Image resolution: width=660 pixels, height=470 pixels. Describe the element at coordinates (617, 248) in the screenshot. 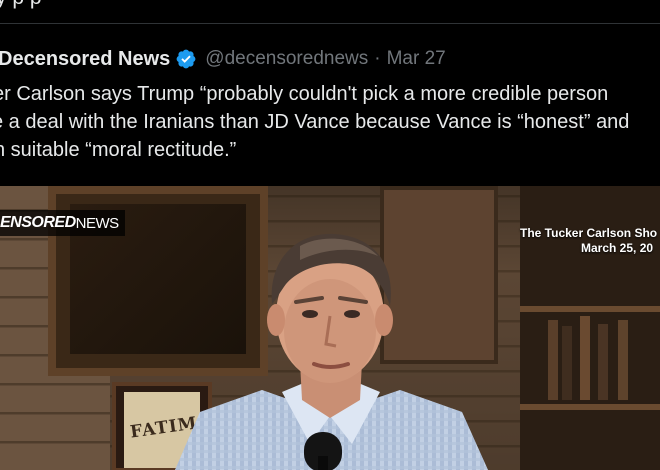

I see `show-date-caption: March 25, 20` at that location.